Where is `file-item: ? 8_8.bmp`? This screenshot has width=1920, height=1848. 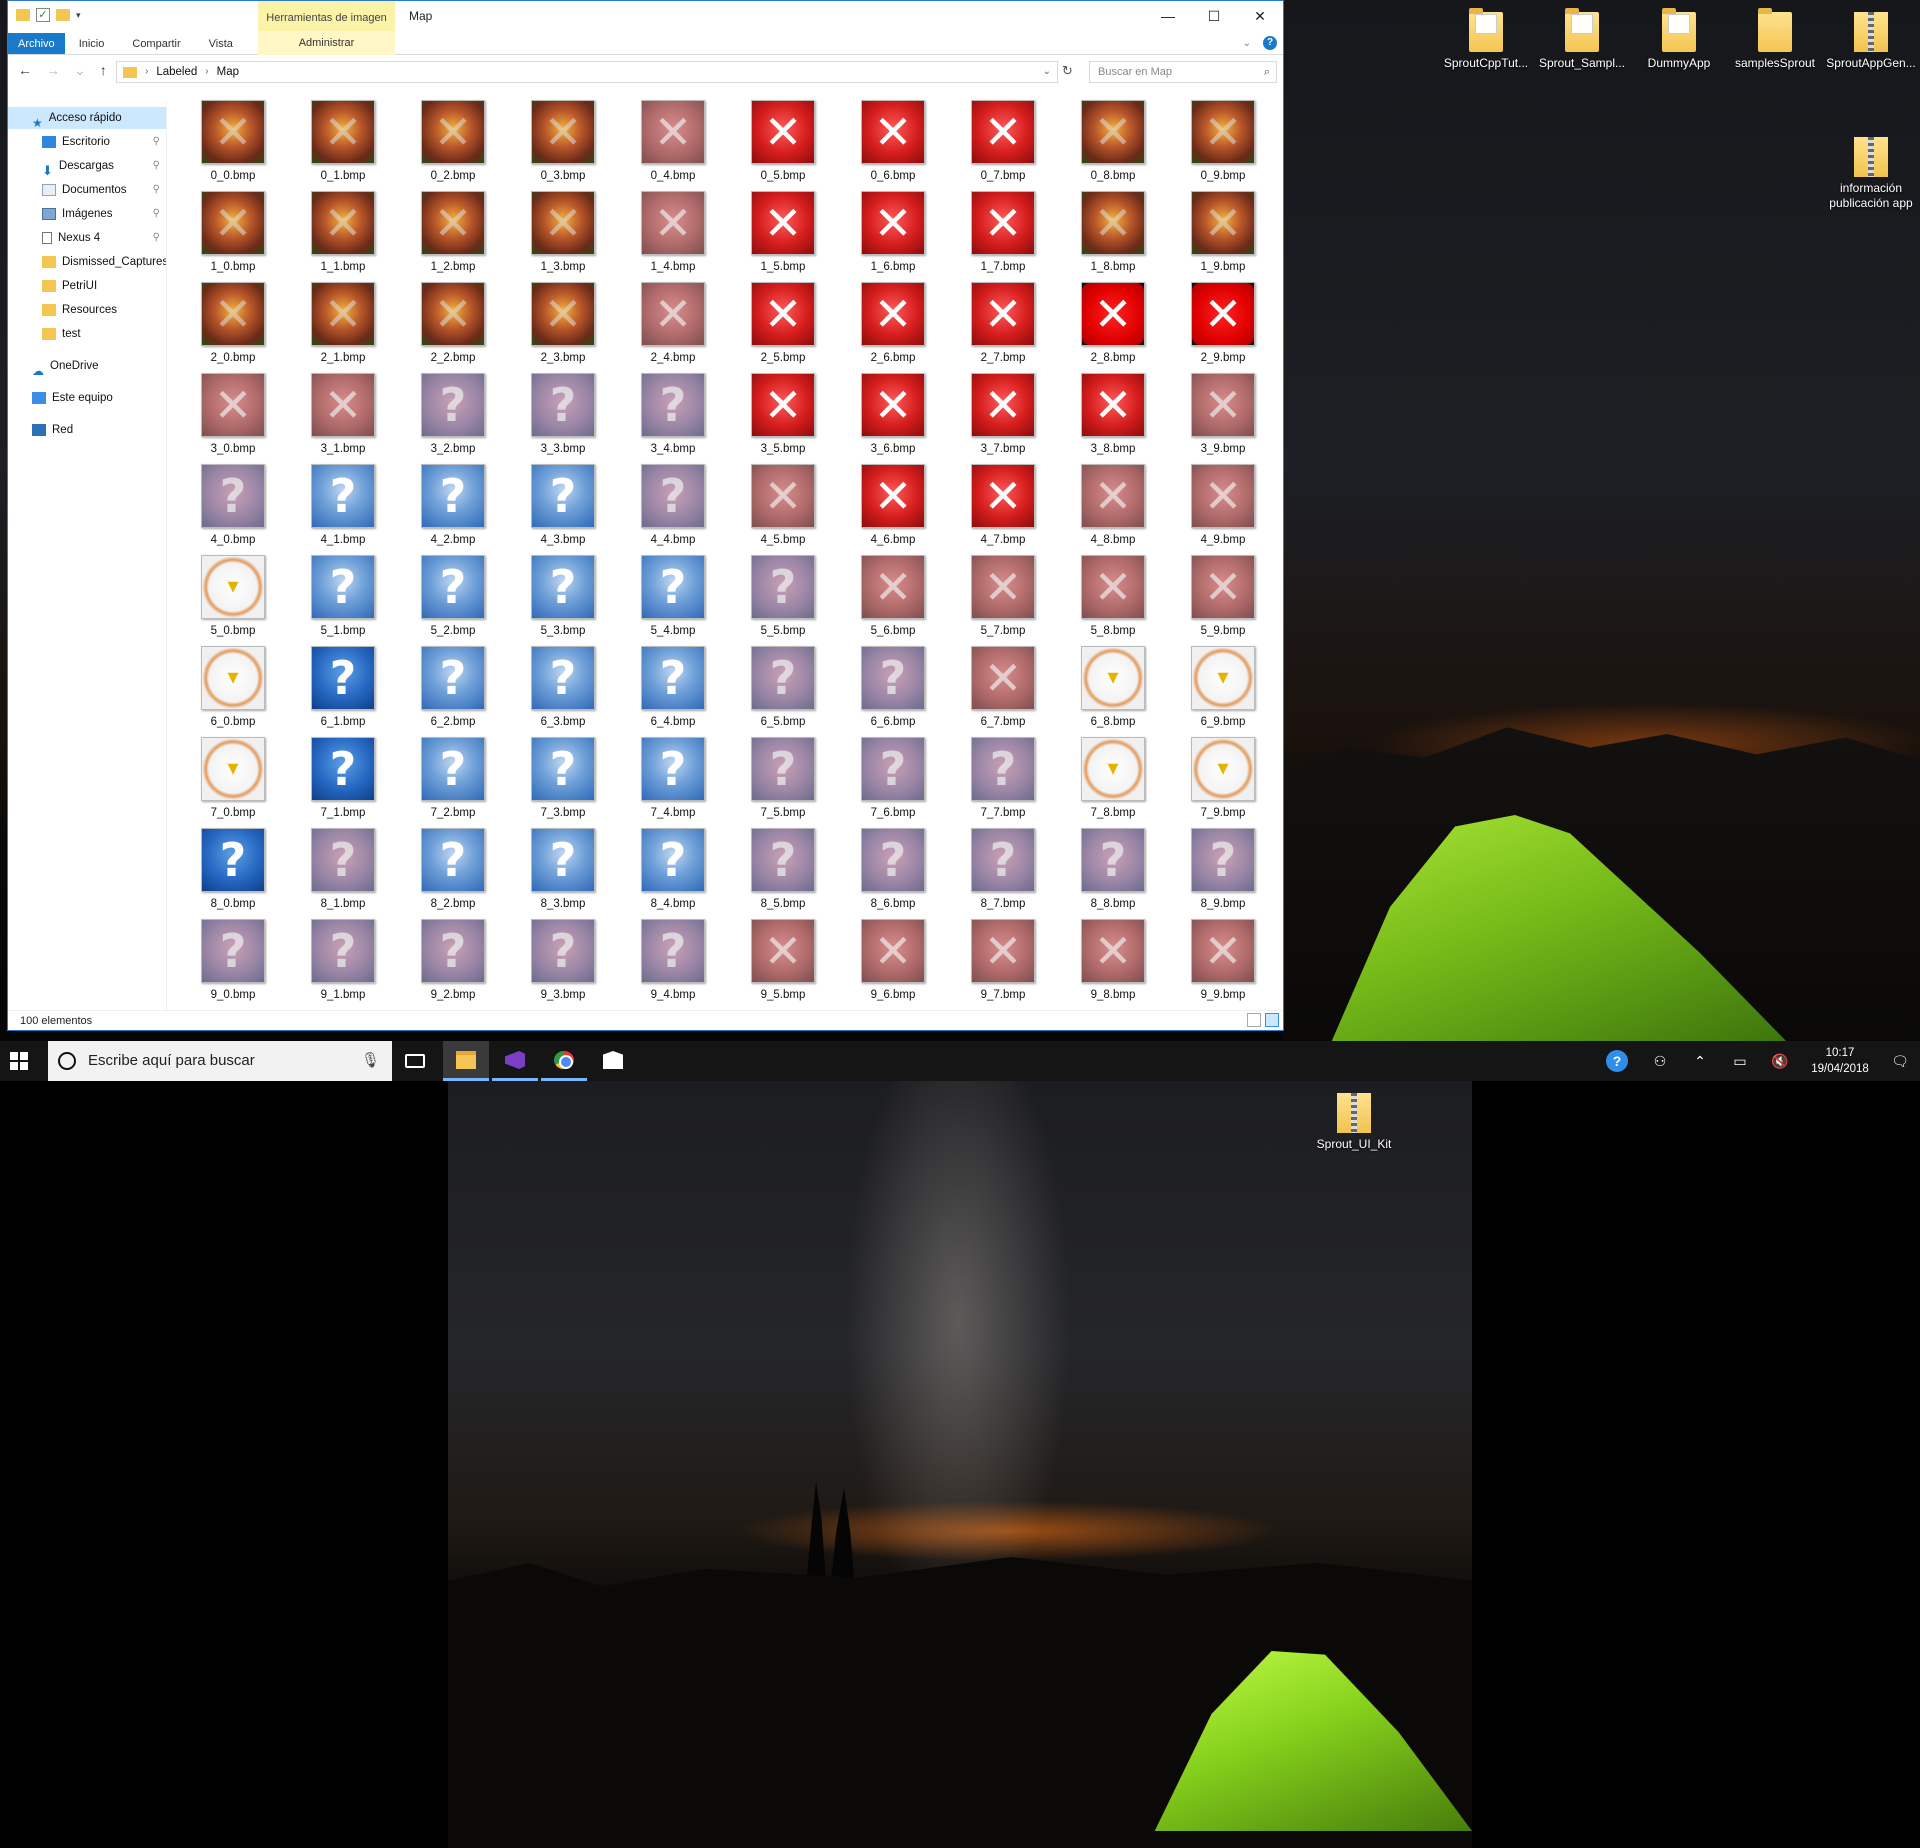
file-item: ? 8_8.bmp is located at coordinates (1113, 869).